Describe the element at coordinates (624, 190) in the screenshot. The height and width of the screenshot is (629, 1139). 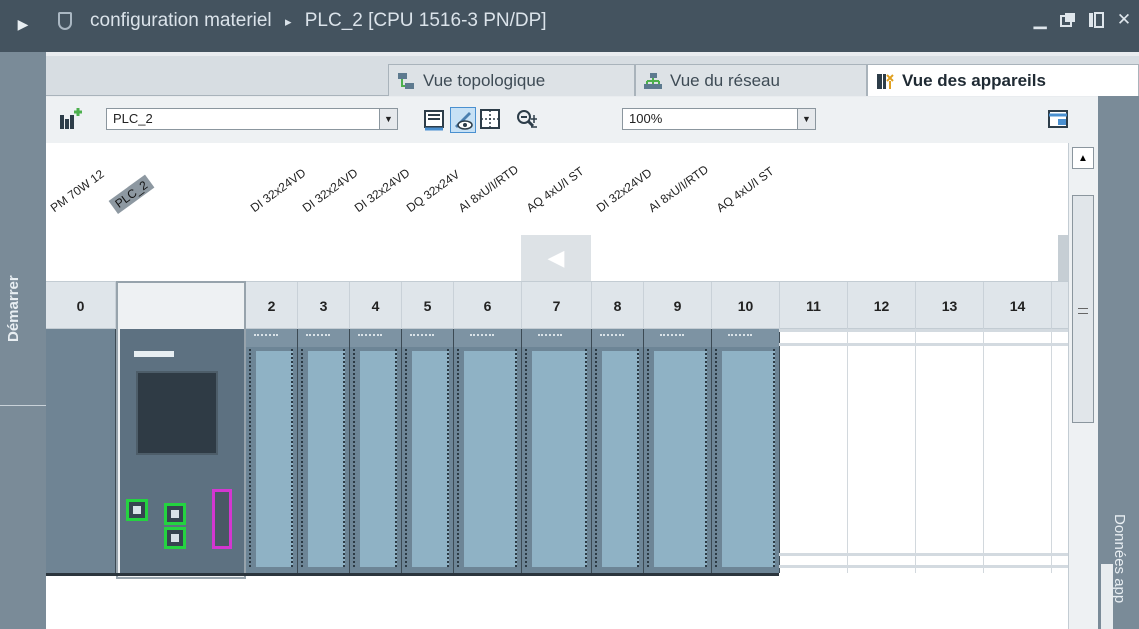
I see `module-label-slot-8: DI 32x24VD` at that location.